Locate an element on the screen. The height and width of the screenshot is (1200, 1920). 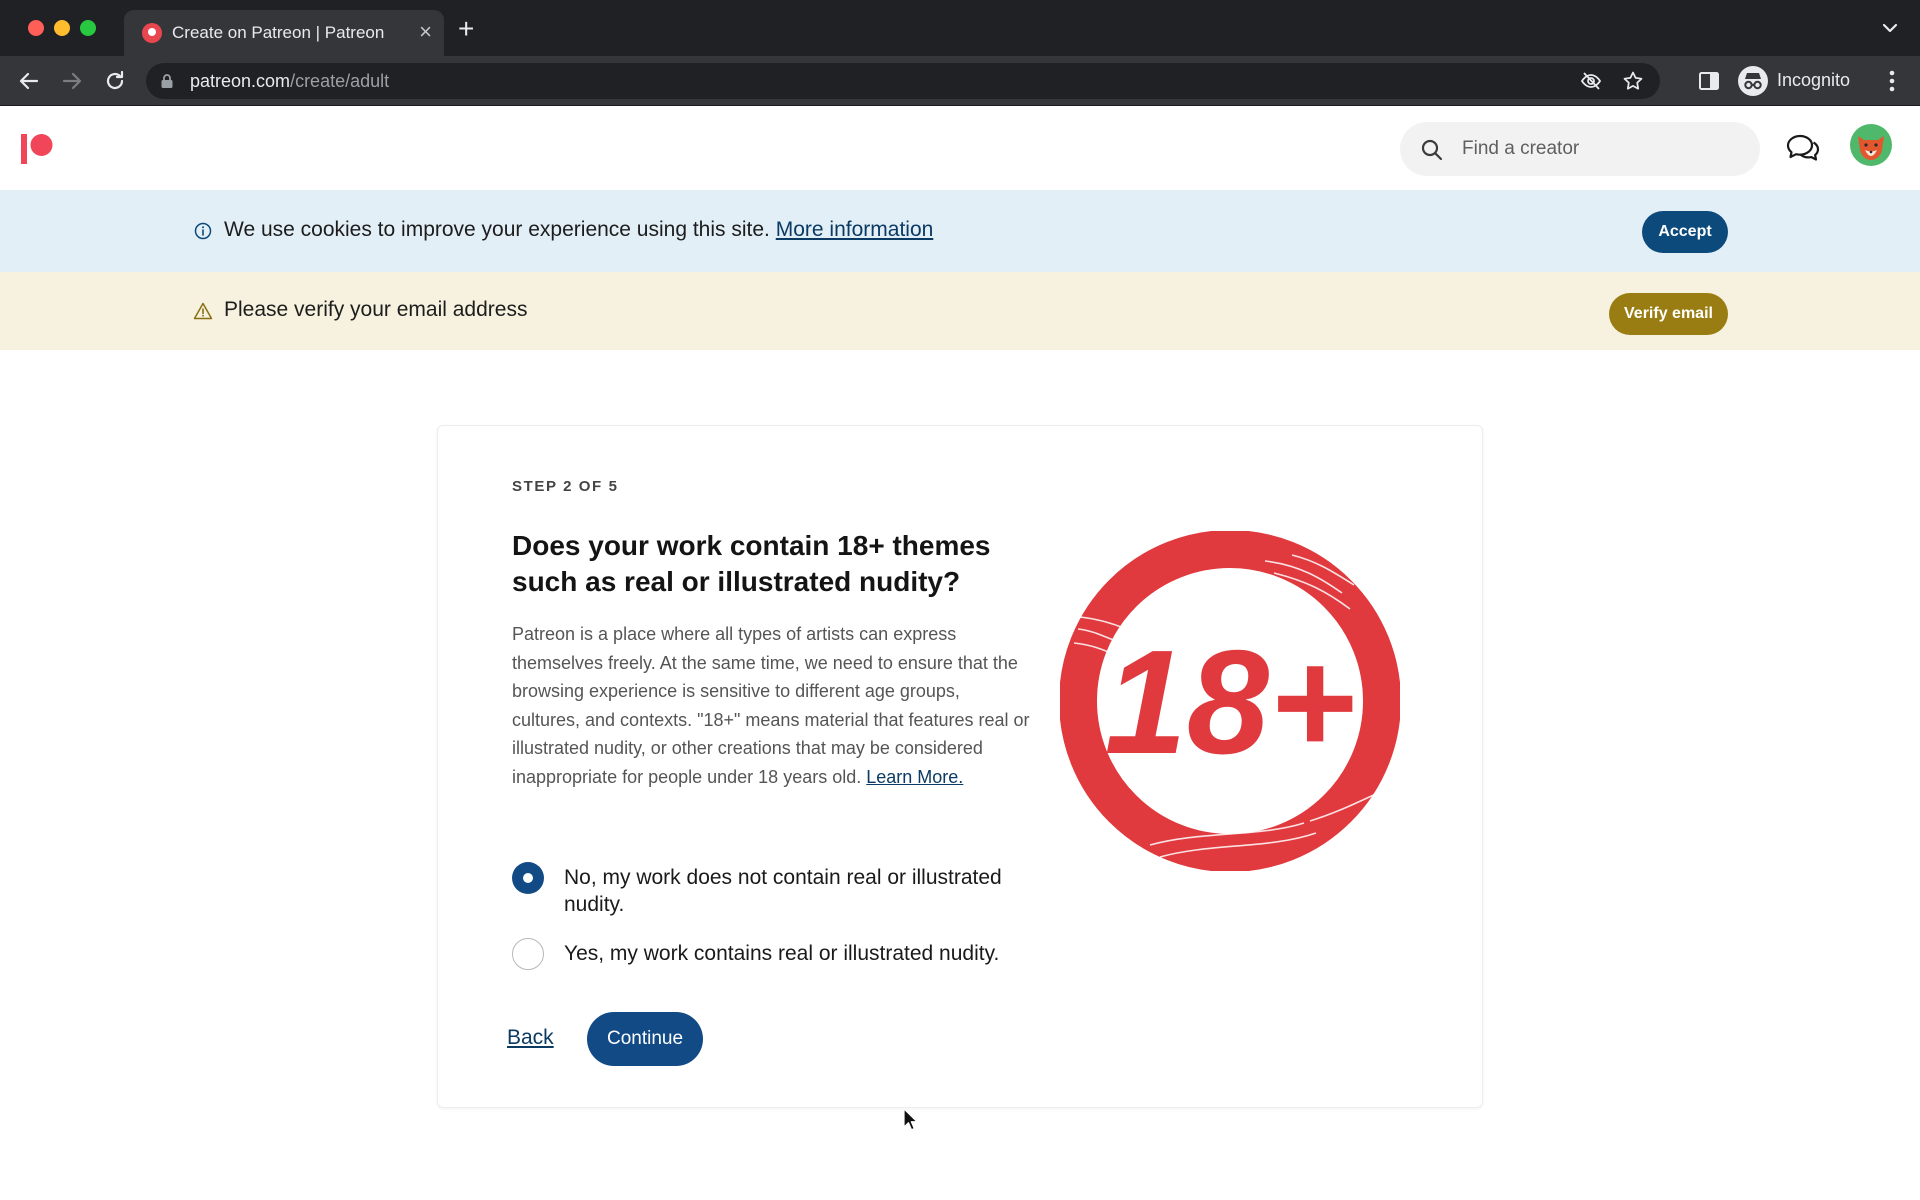
tab-close-icon: × is located at coordinates (425, 32).